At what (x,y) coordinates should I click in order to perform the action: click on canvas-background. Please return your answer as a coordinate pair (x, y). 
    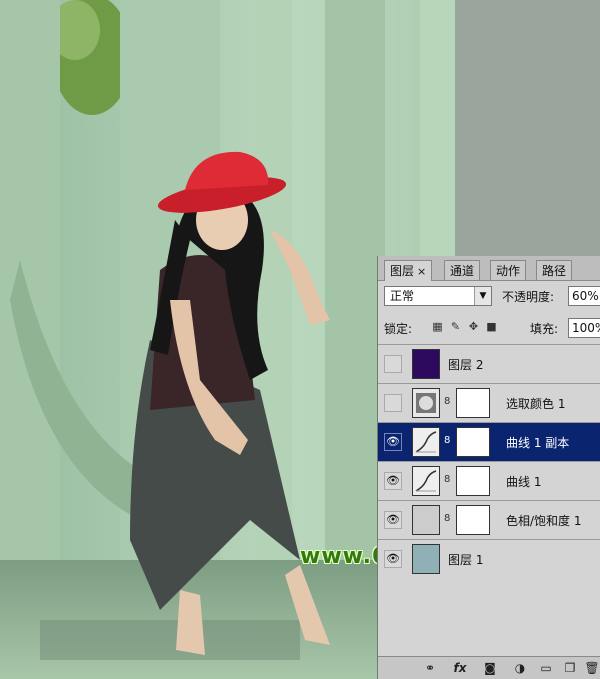
    Looking at the image, I should click on (527, 128).